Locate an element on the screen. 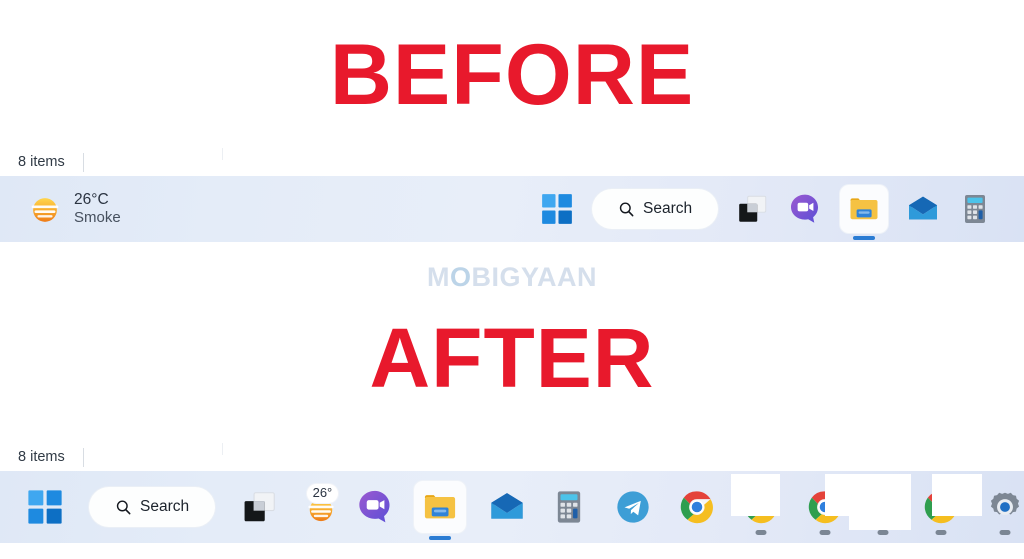 Image resolution: width=1024 pixels, height=559 pixels. status-bar-after: 8 items is located at coordinates (512, 457).